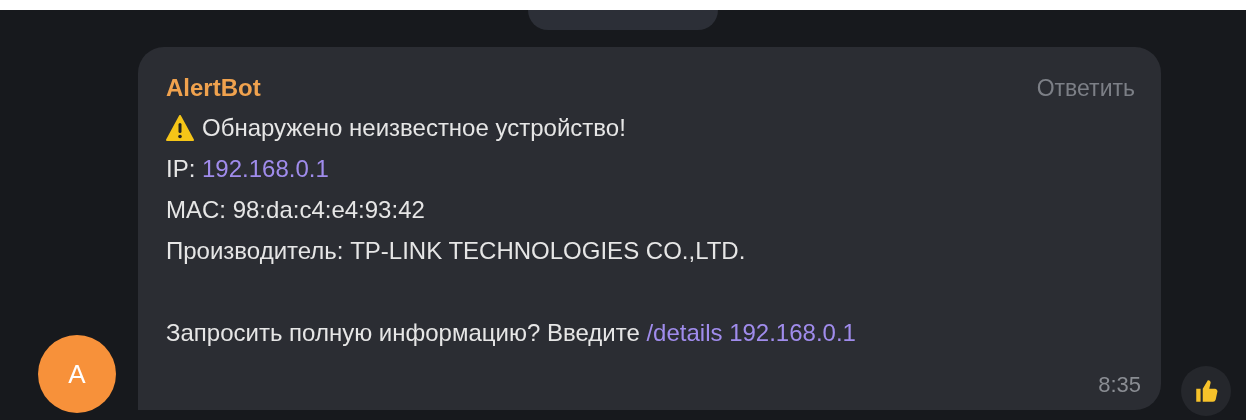 The width and height of the screenshot is (1246, 420). I want to click on reaction-button, so click(1206, 391).